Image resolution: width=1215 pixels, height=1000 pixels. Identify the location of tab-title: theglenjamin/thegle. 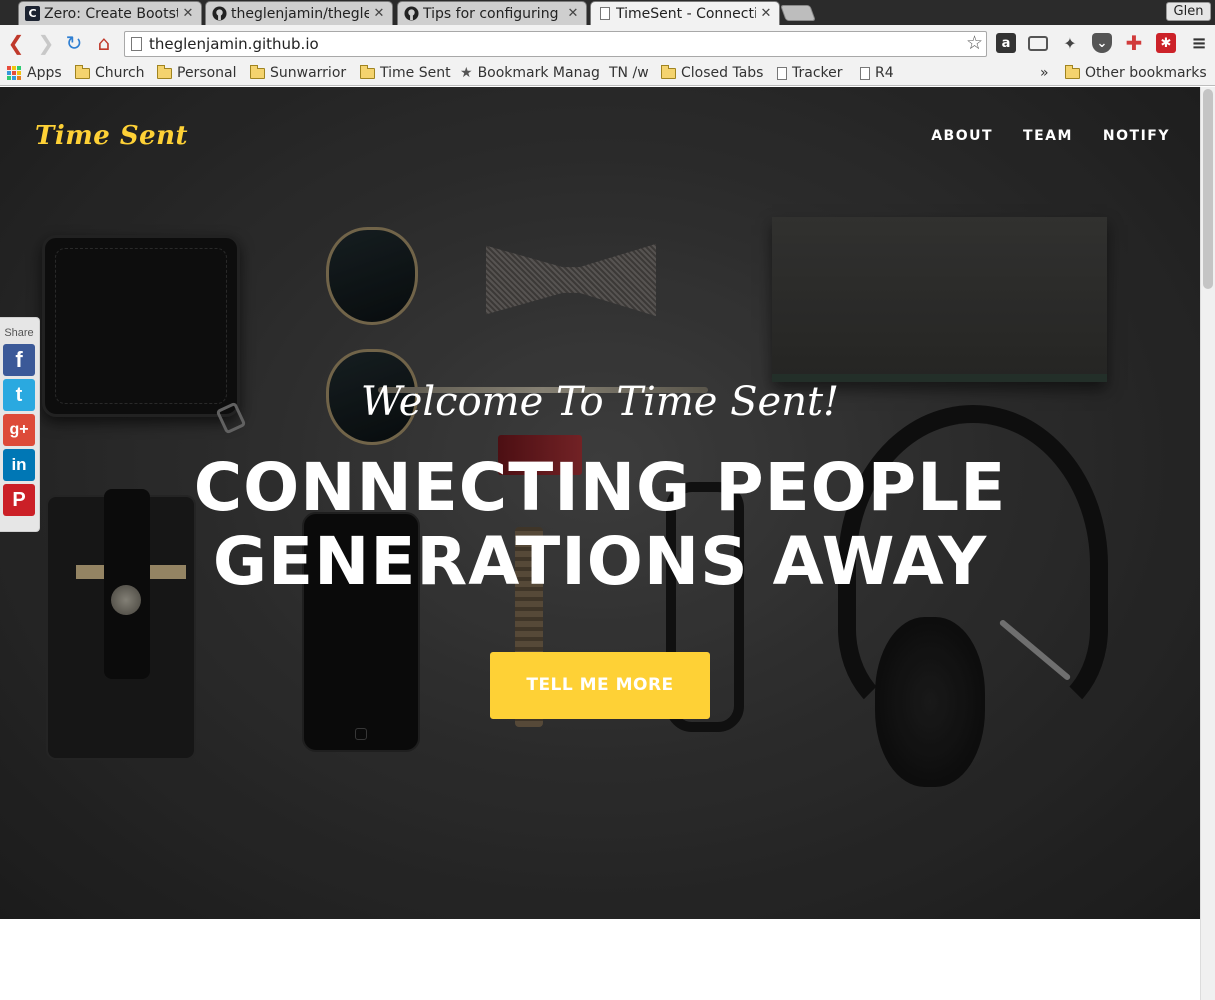
(300, 13).